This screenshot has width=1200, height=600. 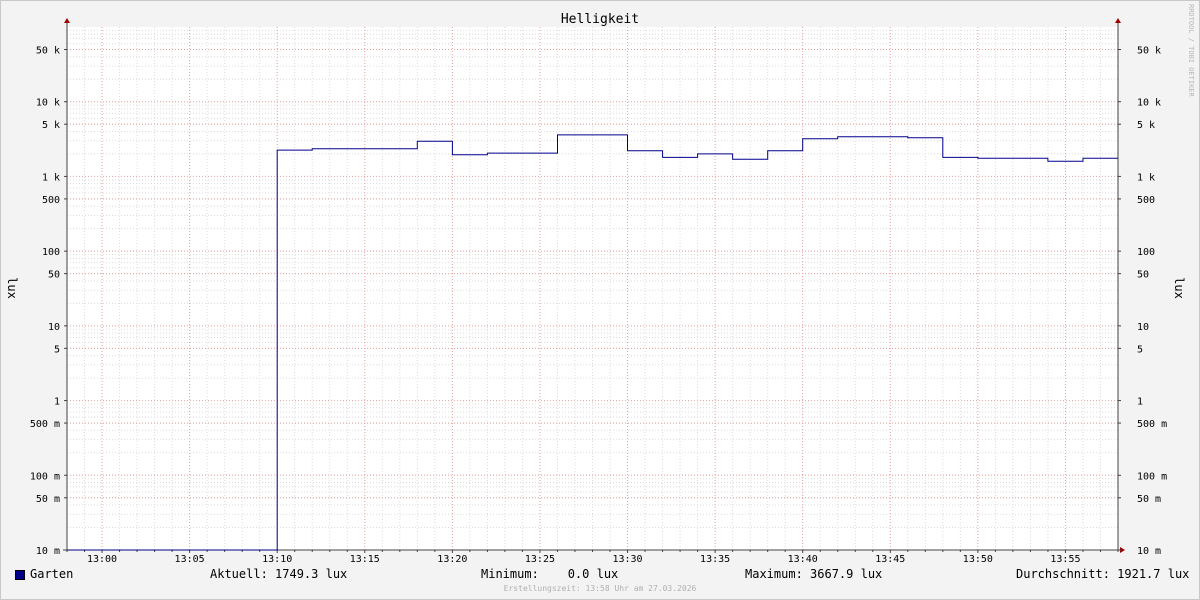 What do you see at coordinates (715, 559) in the screenshot?
I see `x-tick-label: 13:35` at bounding box center [715, 559].